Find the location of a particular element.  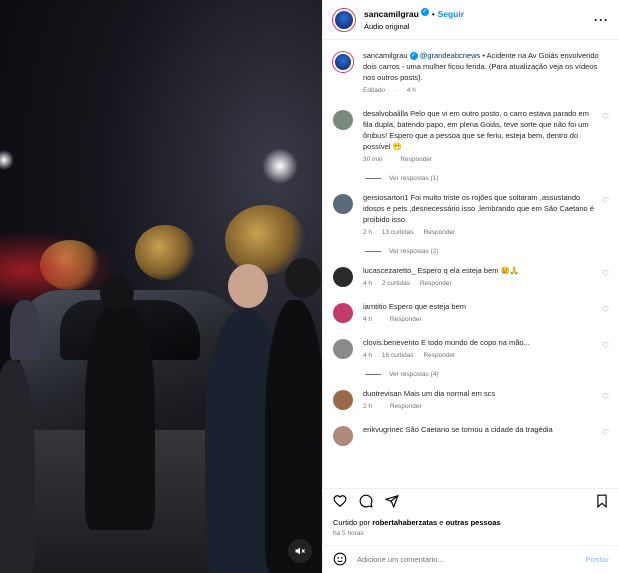

street-lamp is located at coordinates (280, 166).